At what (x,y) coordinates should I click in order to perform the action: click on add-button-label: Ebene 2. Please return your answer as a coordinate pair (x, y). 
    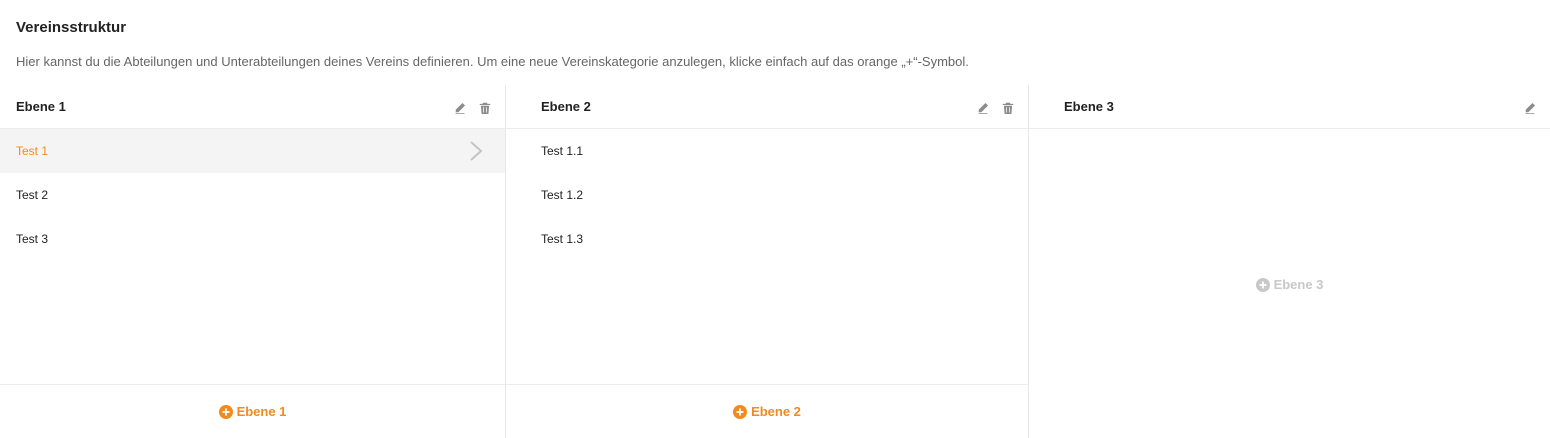
    Looking at the image, I should click on (776, 411).